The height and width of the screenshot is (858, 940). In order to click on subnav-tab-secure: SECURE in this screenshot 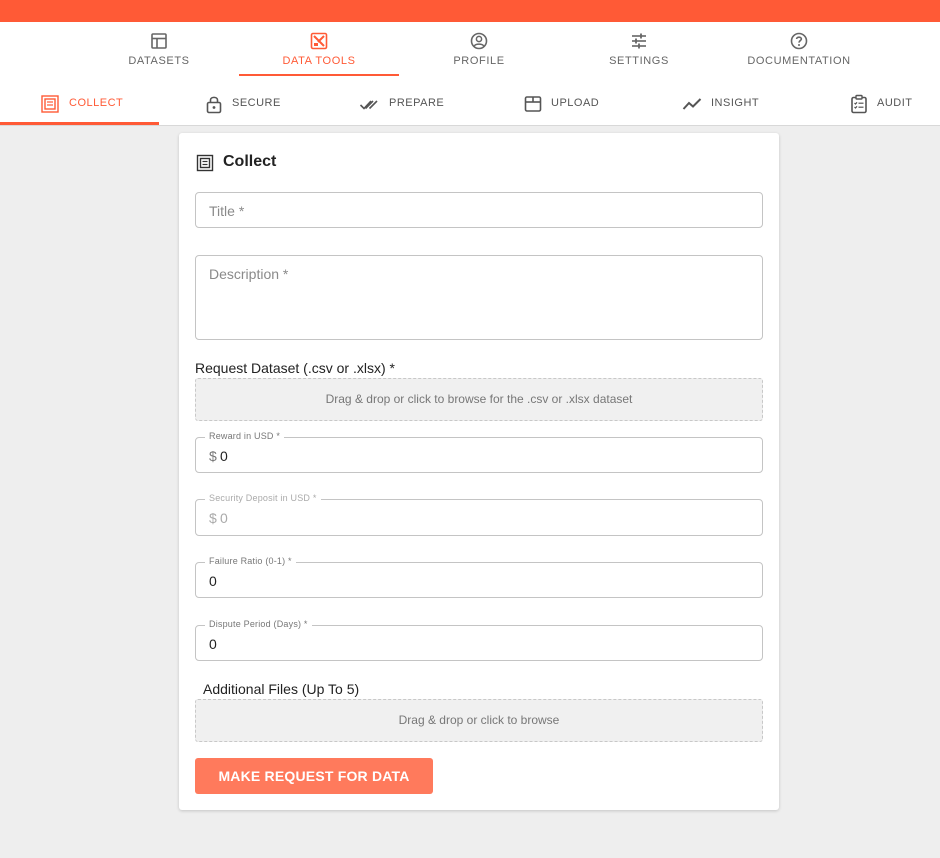, I will do `click(244, 104)`.